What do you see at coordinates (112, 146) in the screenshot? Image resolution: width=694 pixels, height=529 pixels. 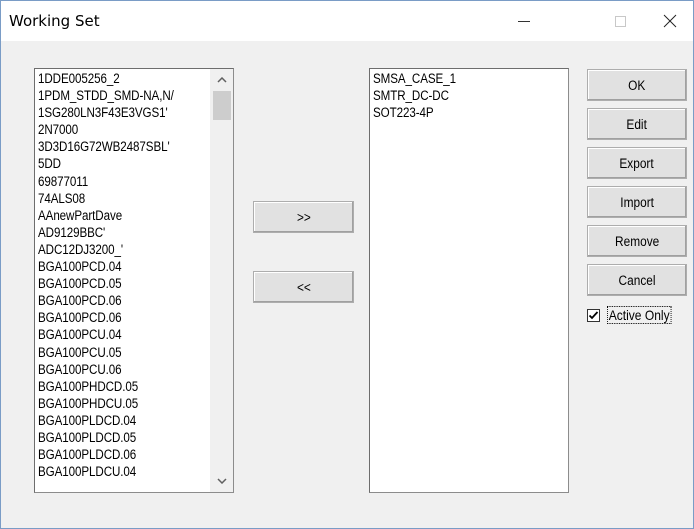 I see `list-item: 3D3D16G72WB2487SBL'` at bounding box center [112, 146].